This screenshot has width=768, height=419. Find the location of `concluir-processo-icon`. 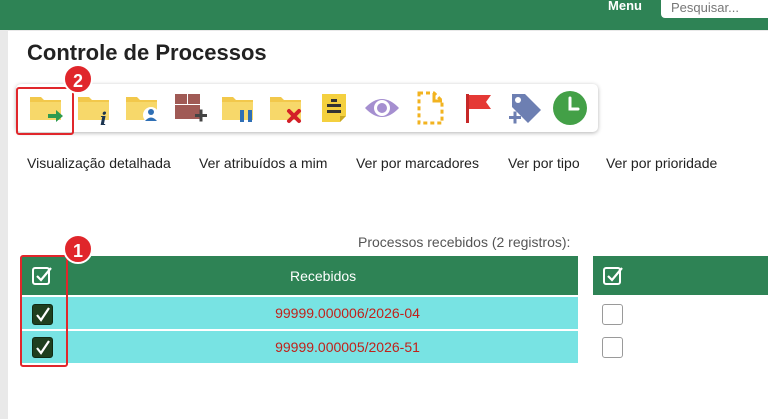

concluir-processo-icon is located at coordinates (286, 108).